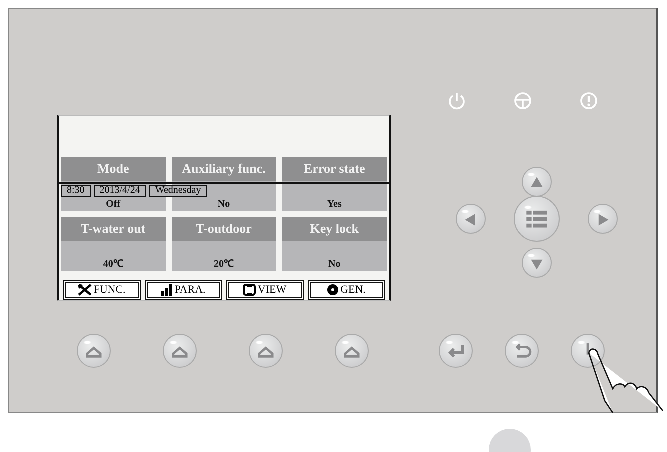  What do you see at coordinates (334, 229) in the screenshot?
I see `tile-header: Key lock` at bounding box center [334, 229].